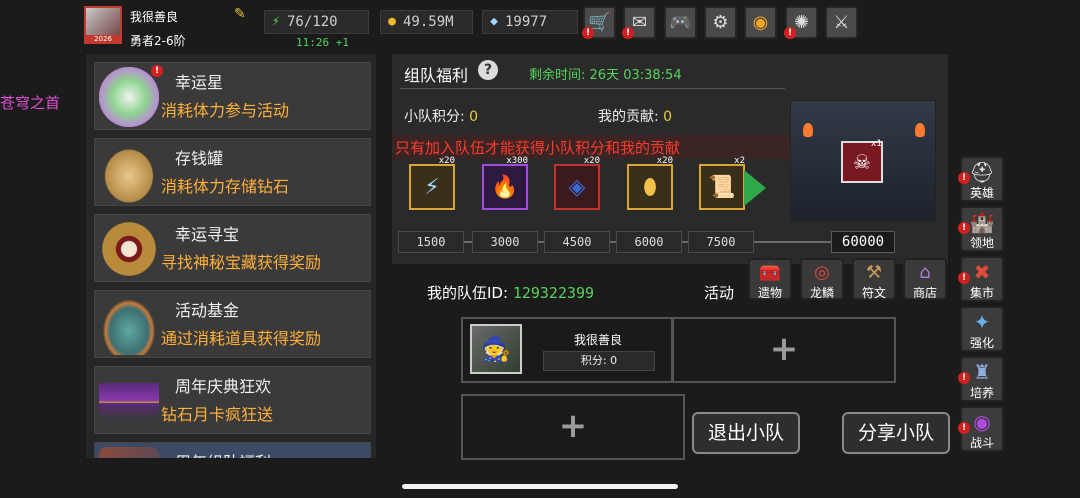 The height and width of the screenshot is (498, 1080). I want to click on team-score: 小队积分: 0, so click(441, 116).